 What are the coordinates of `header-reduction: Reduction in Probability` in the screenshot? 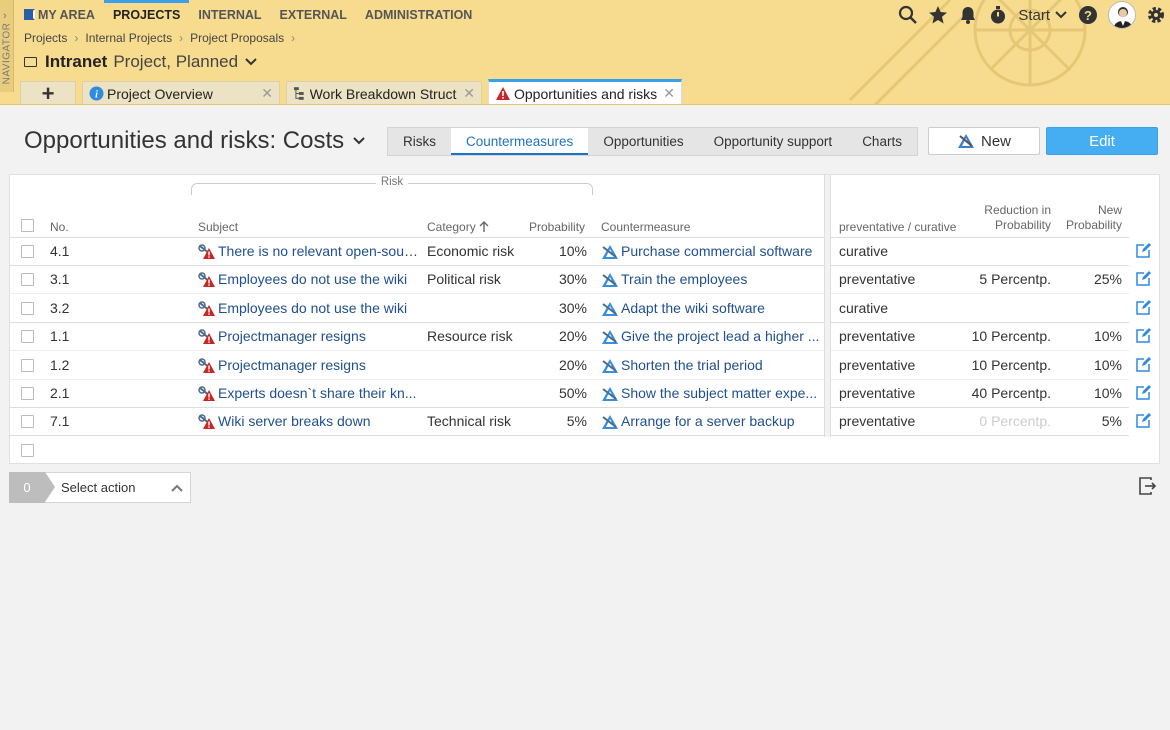 It's located at (1008, 218).